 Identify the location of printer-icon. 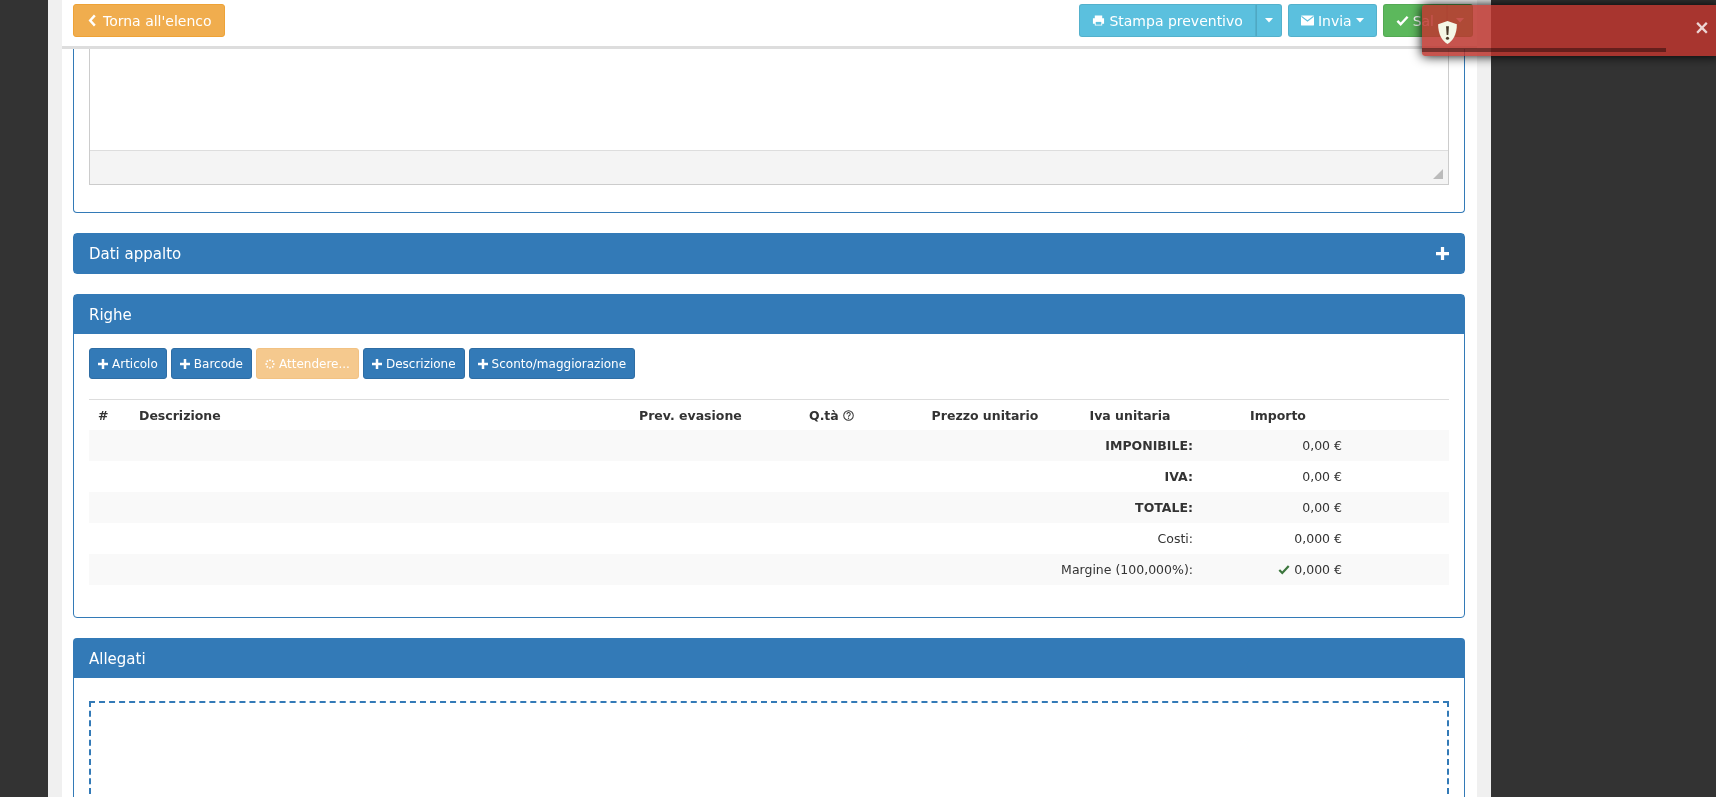
(1099, 20).